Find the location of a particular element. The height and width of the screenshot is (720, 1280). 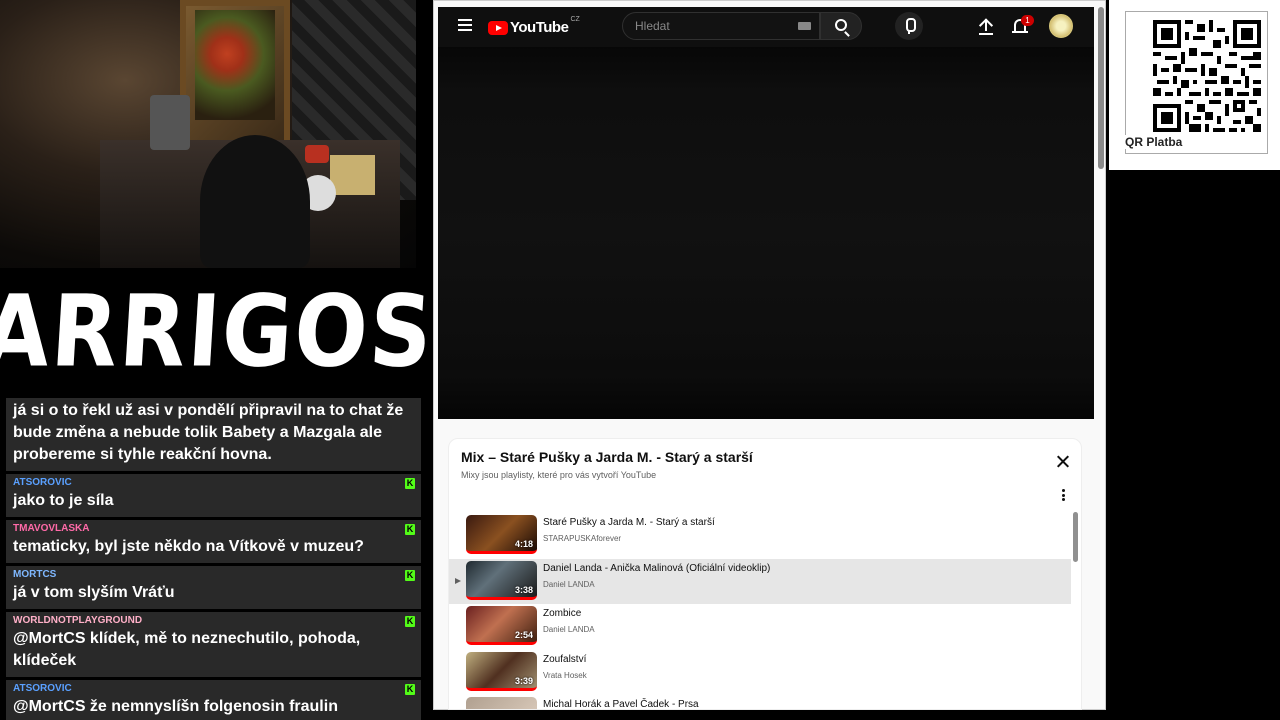

qr-label: QR Platba is located at coordinates (1154, 142).